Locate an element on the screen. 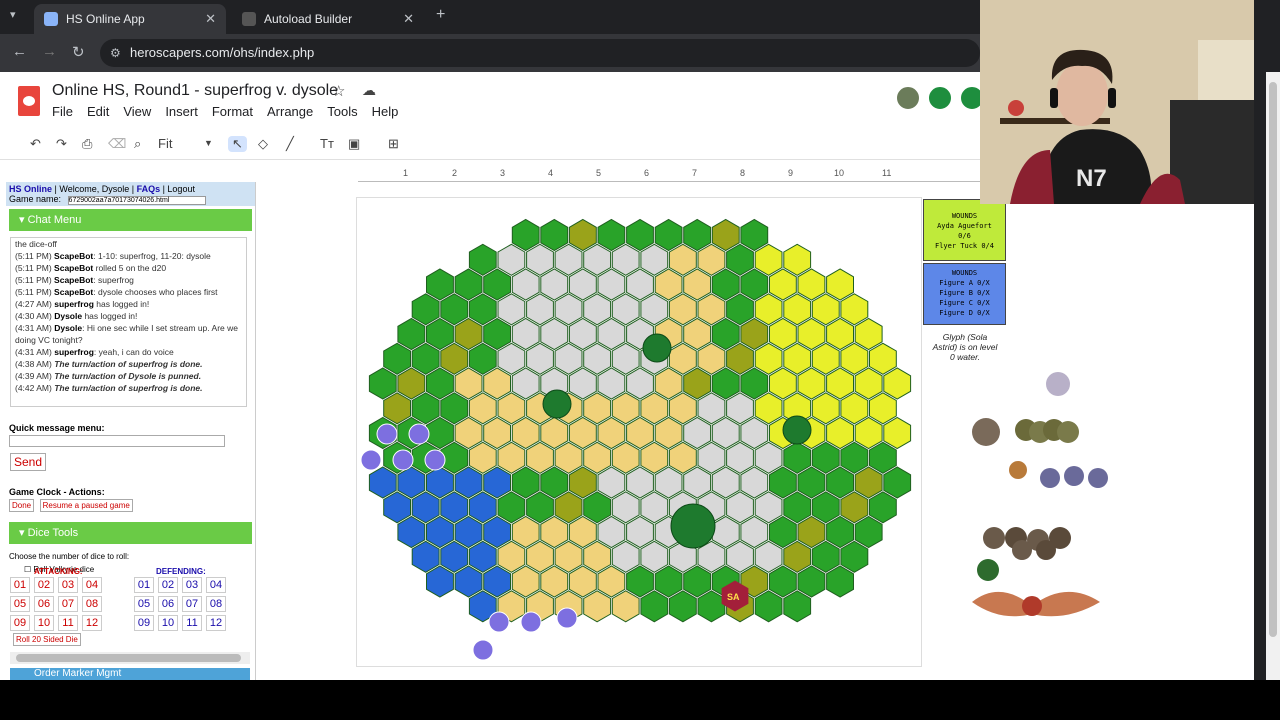 The height and width of the screenshot is (720, 1280). cloud-status-icon: ☁ is located at coordinates (369, 90).